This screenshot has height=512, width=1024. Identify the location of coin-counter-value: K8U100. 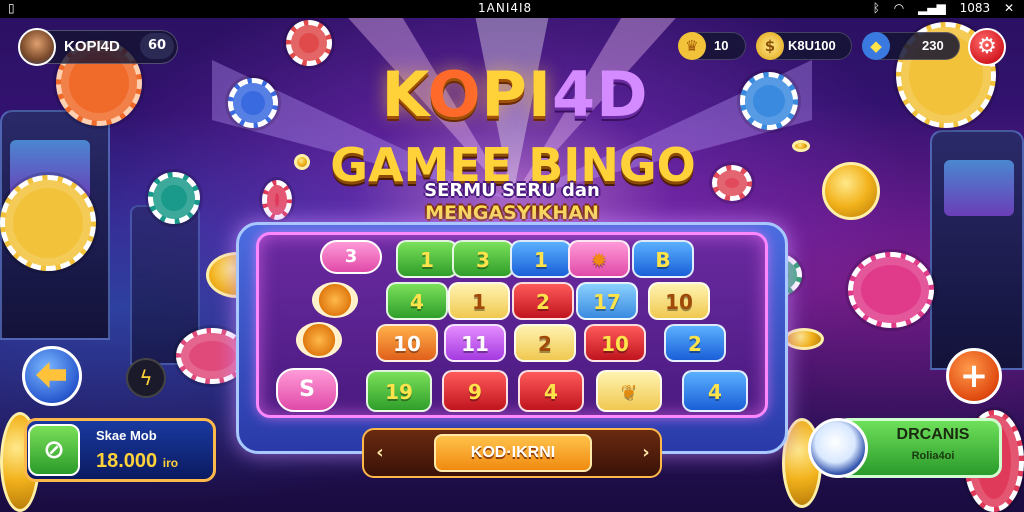
(812, 45).